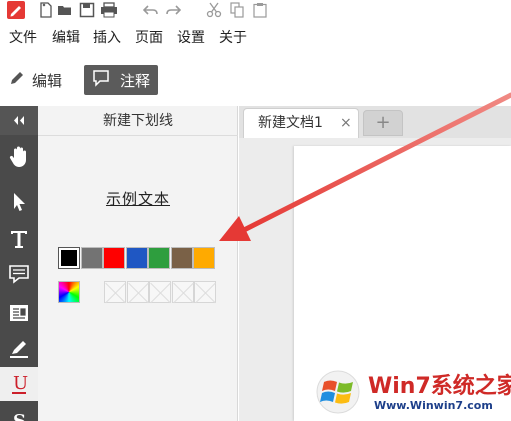 The image size is (511, 421). I want to click on new-file-icon, so click(46, 10).